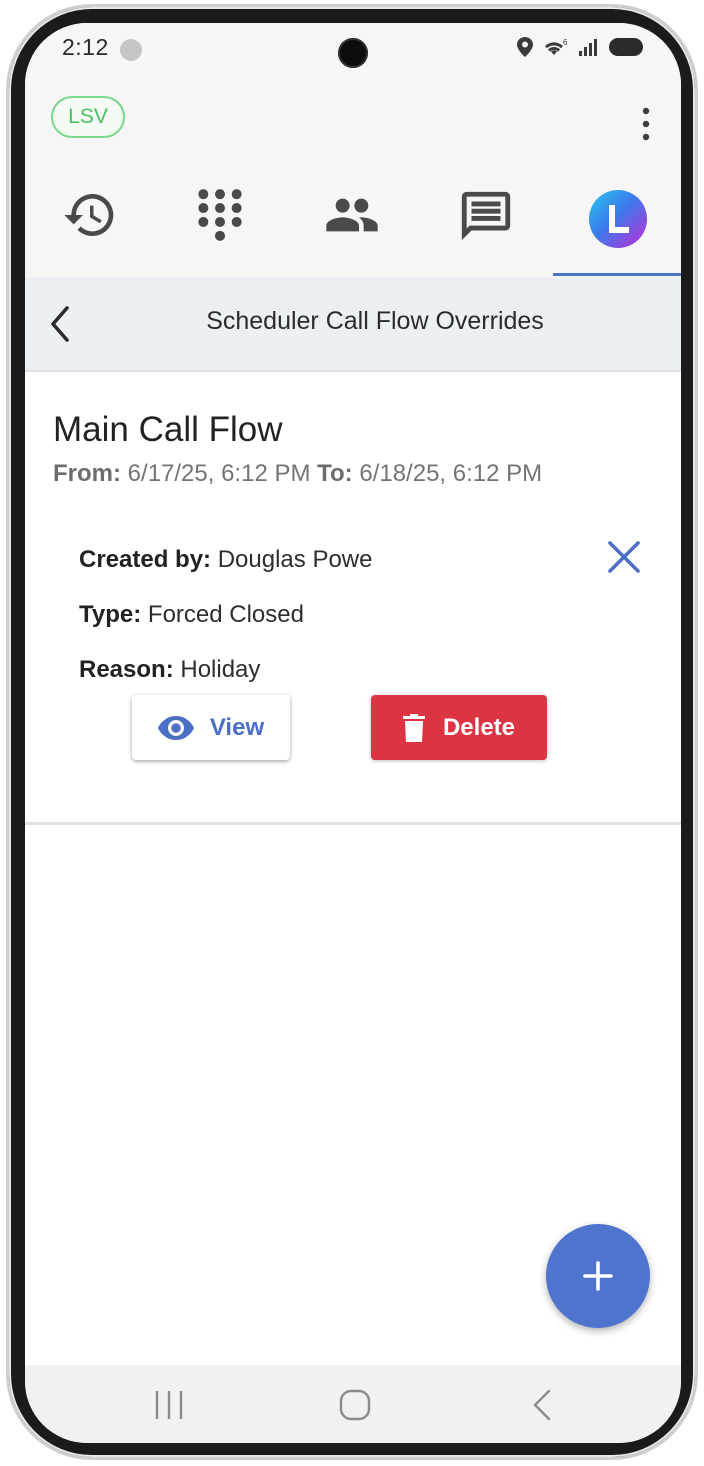 This screenshot has height=1466, width=704. I want to click on tab-contacts, so click(352, 232).